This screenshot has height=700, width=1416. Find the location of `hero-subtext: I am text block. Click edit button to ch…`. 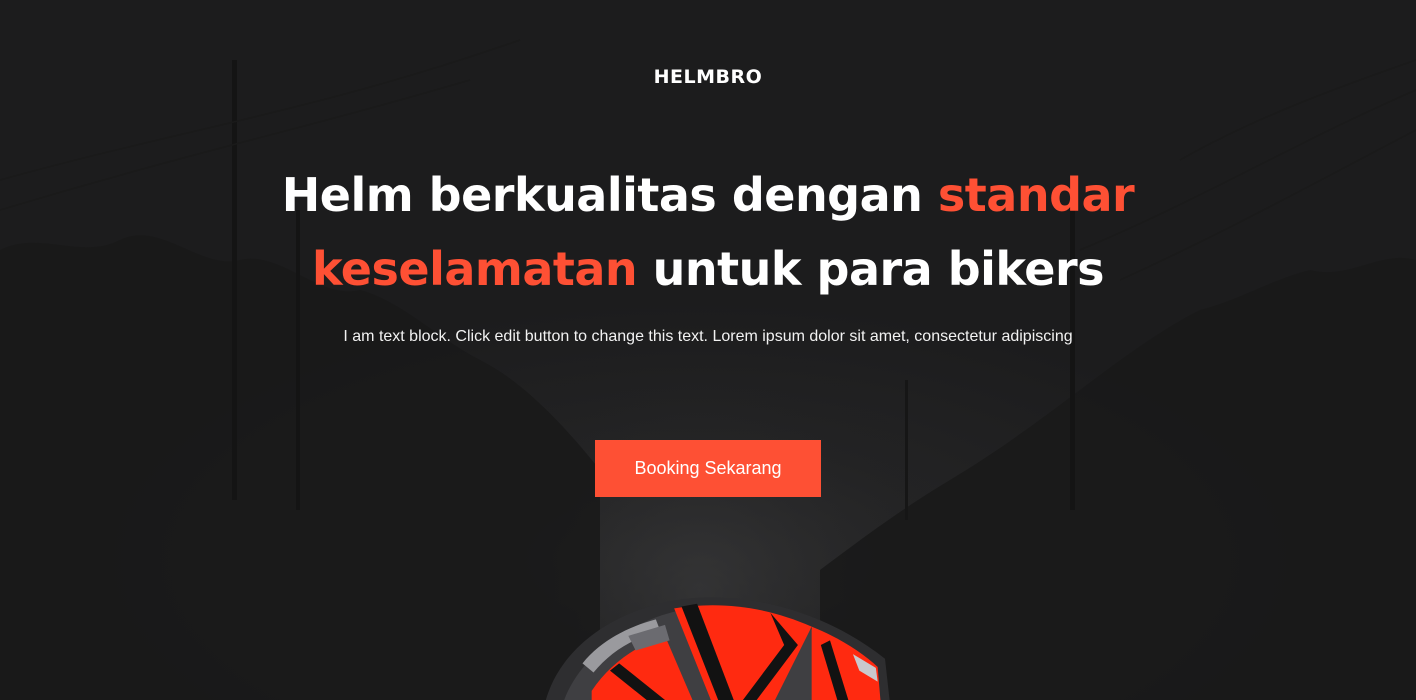

hero-subtext: I am text block. Click edit button to ch… is located at coordinates (708, 336).